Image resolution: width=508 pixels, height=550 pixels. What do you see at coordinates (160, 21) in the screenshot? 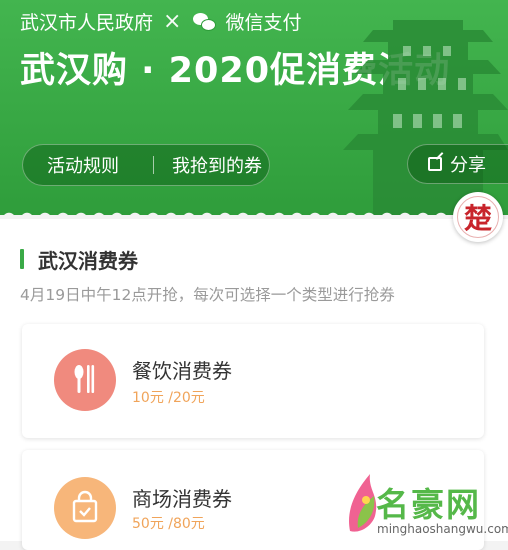
I see `header-row: 武汉市人民政府 × 微信支付` at bounding box center [160, 21].